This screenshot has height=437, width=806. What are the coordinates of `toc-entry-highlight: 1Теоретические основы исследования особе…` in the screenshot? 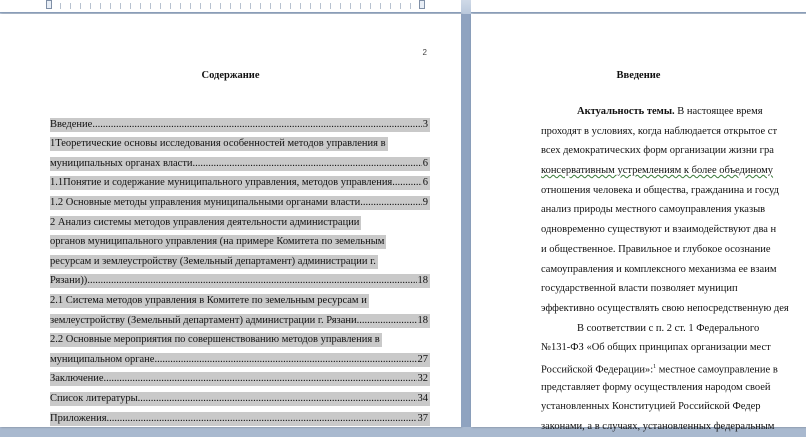 It's located at (219, 144).